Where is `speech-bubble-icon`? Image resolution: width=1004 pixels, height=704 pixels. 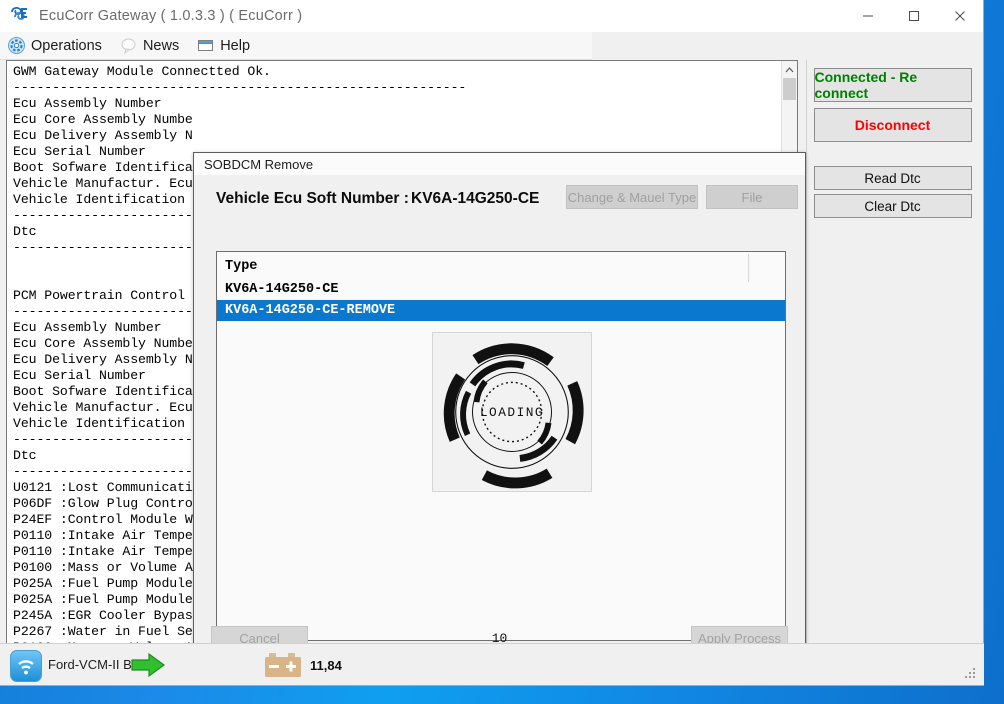
speech-bubble-icon is located at coordinates (128, 46).